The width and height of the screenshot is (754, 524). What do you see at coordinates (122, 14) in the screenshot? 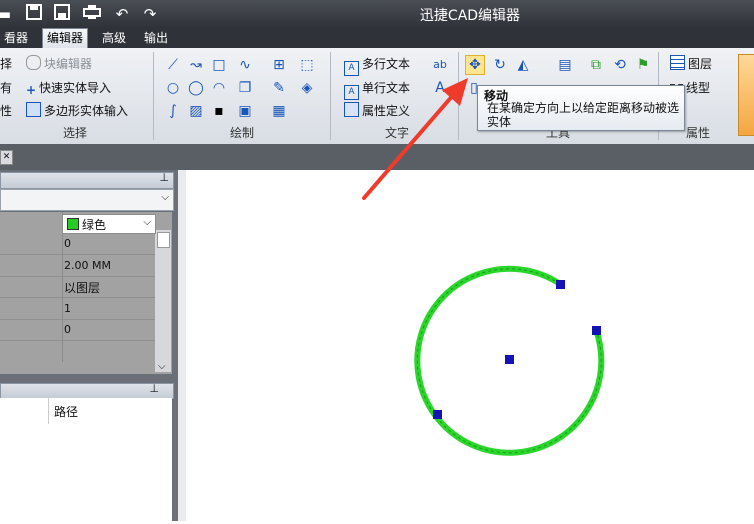
I see `undo-icon: ↶` at bounding box center [122, 14].